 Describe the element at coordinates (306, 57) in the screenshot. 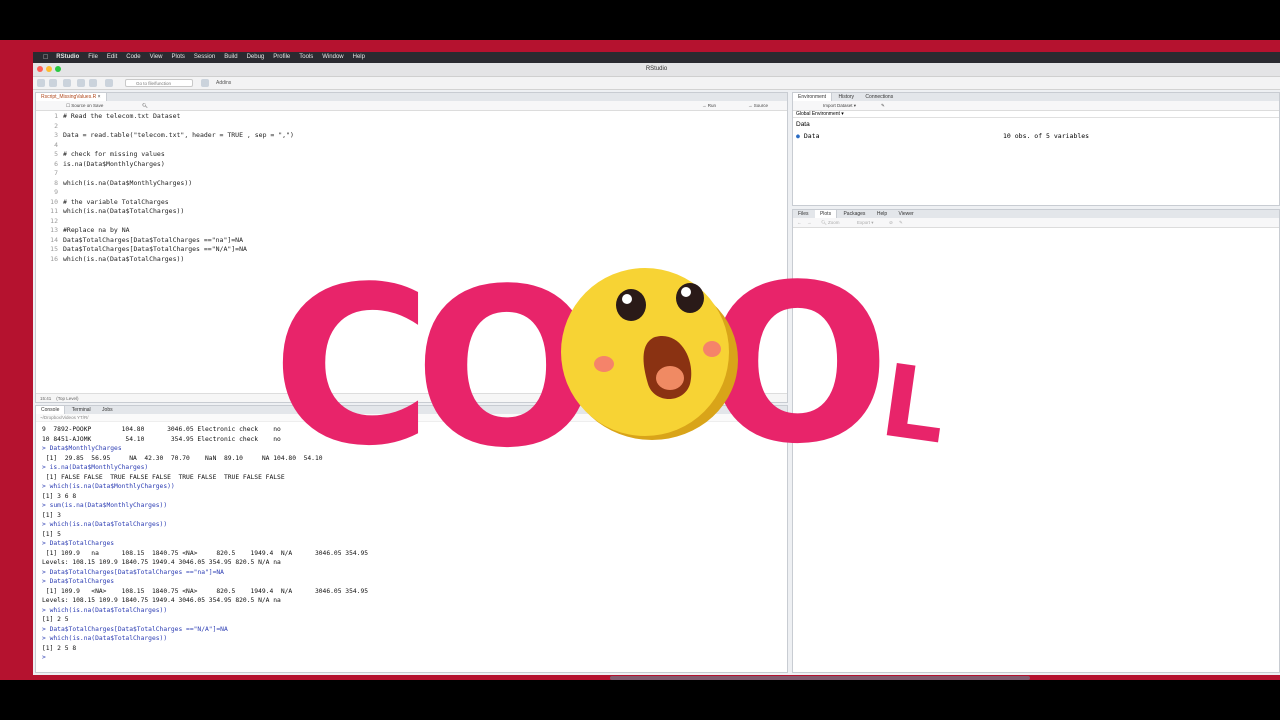

I see `menu-tools: Tools` at that location.